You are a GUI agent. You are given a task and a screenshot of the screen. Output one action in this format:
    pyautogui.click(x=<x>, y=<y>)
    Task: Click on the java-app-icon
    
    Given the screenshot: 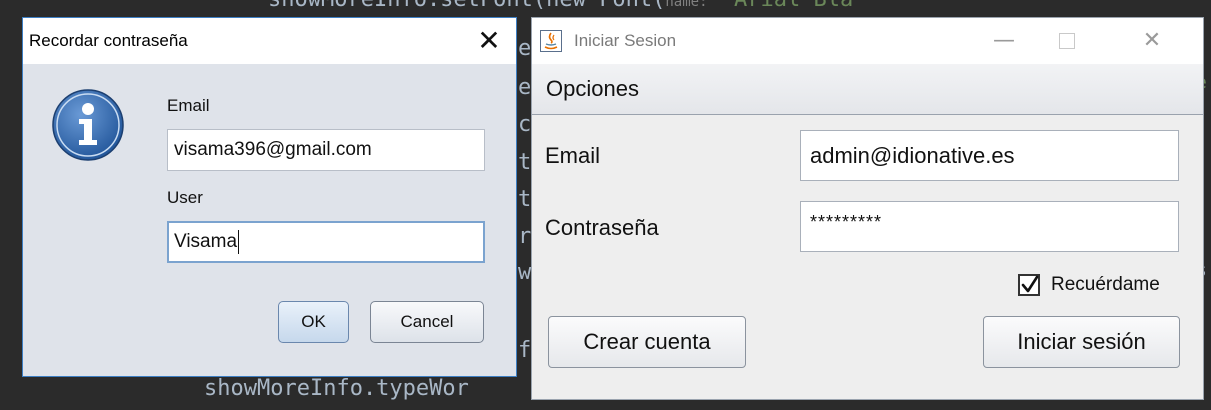 What is the action you would take?
    pyautogui.click(x=551, y=41)
    